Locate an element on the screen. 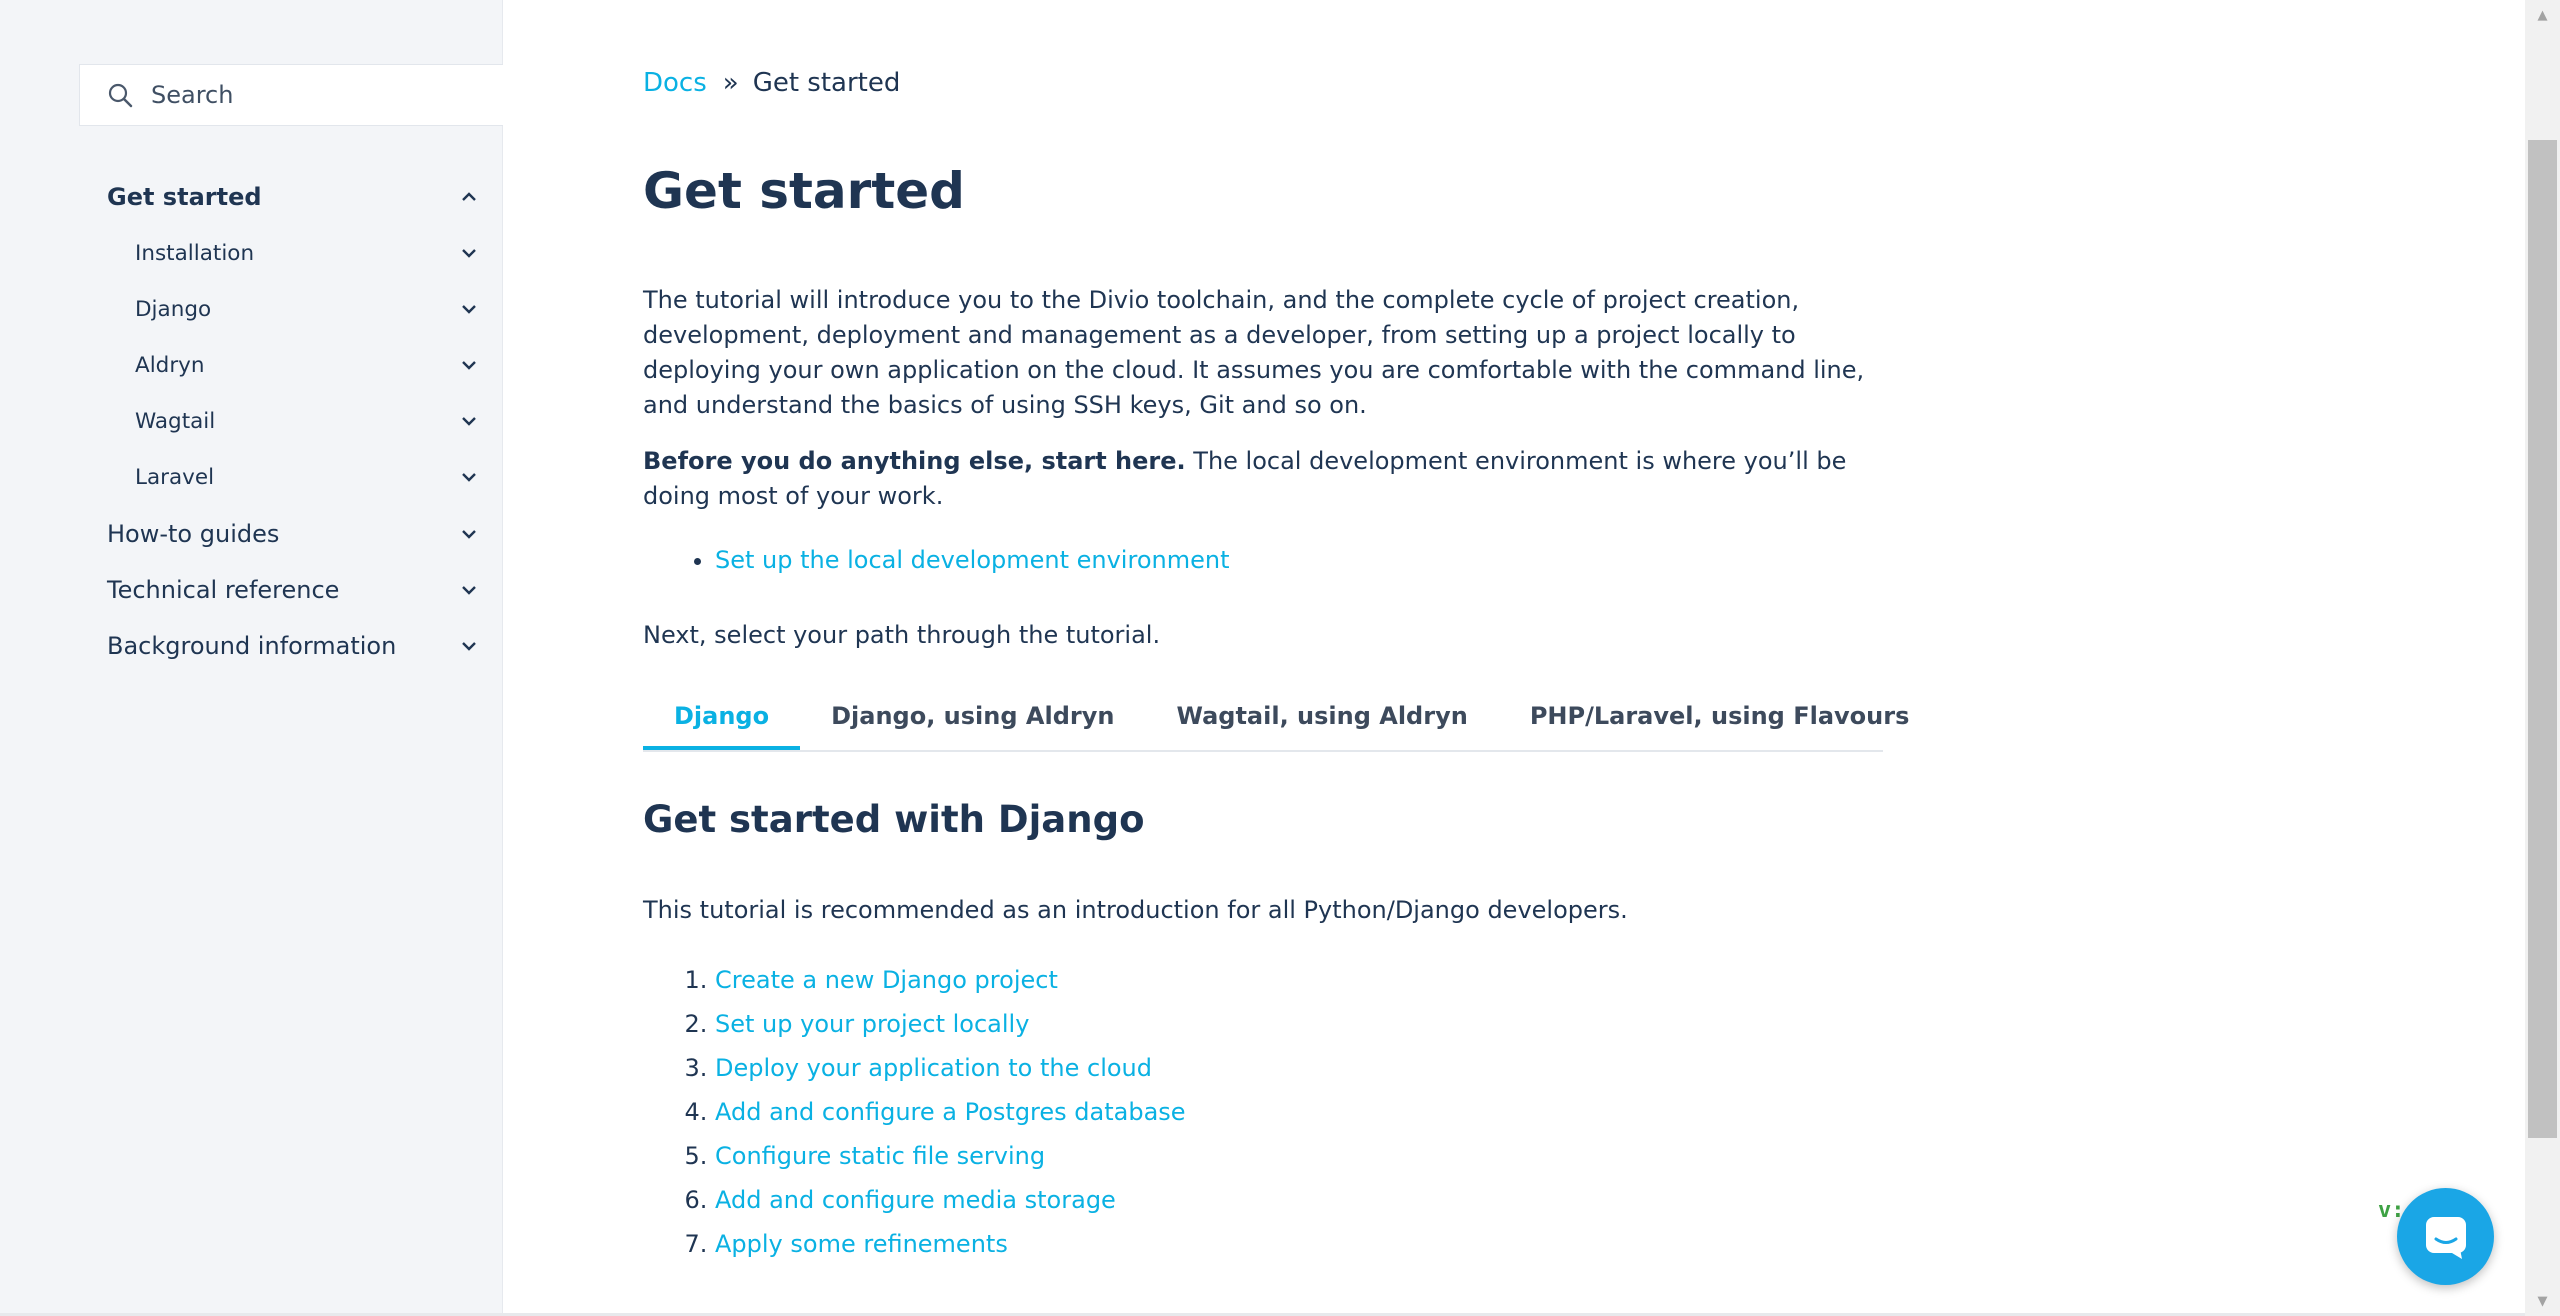 Image resolution: width=2560 pixels, height=1316 pixels. sidebar-item-label: Installation is located at coordinates (195, 253).